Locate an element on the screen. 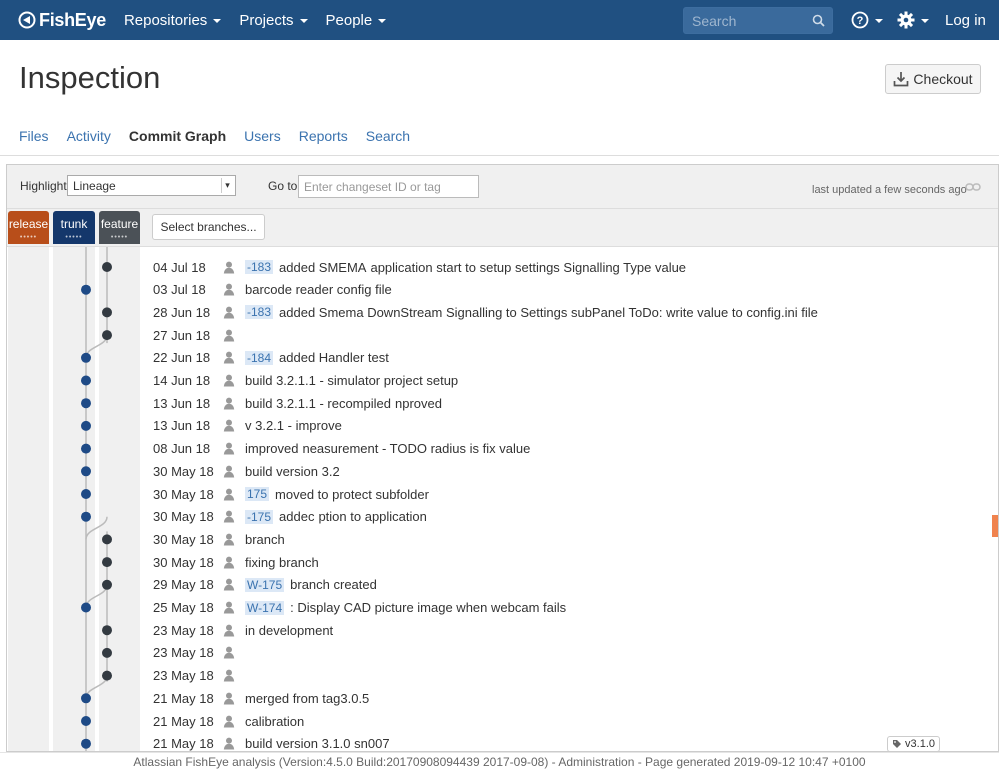 The height and width of the screenshot is (772, 999). commit-row: 13 Jun 18 v 3.2.1 - improve is located at coordinates (570, 426).